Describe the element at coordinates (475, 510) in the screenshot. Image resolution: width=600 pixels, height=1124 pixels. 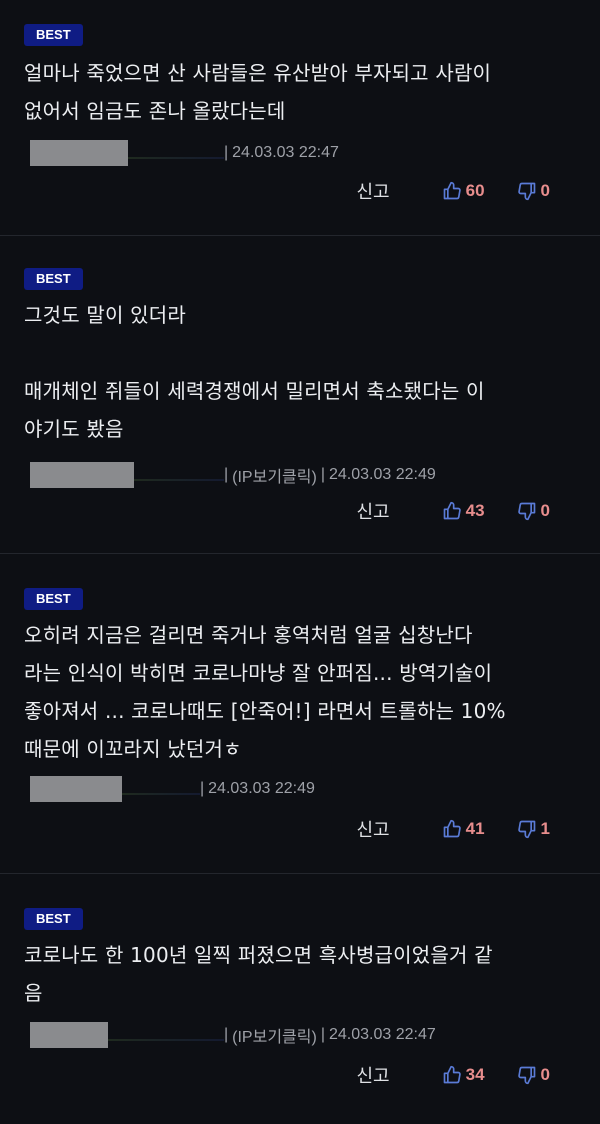
I see `like-count: 43` at that location.